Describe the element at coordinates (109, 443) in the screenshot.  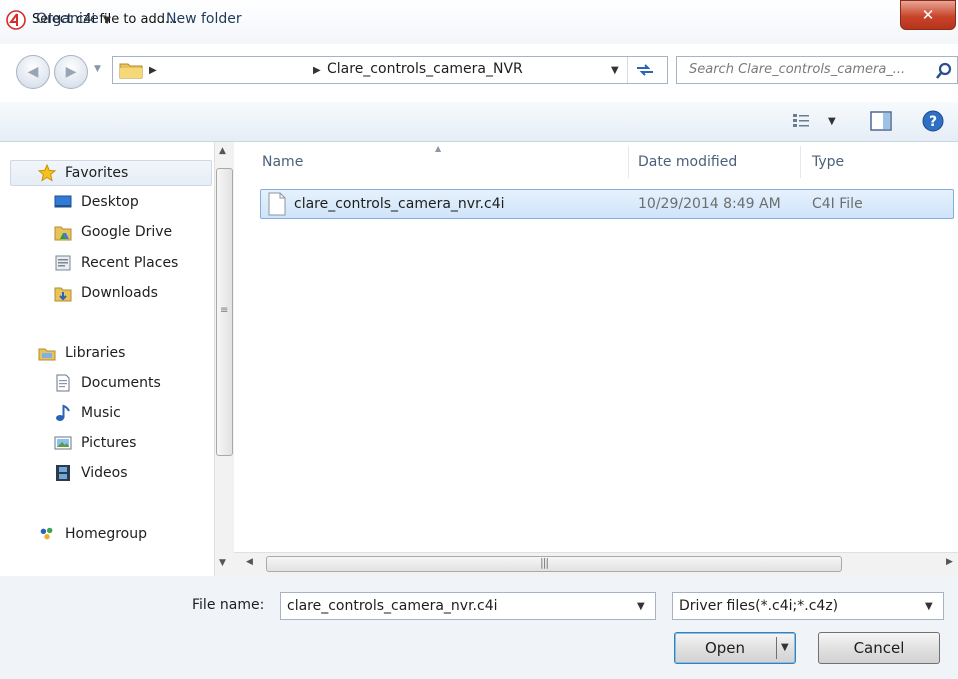
I see `sidebar-item-label: Pictures` at that location.